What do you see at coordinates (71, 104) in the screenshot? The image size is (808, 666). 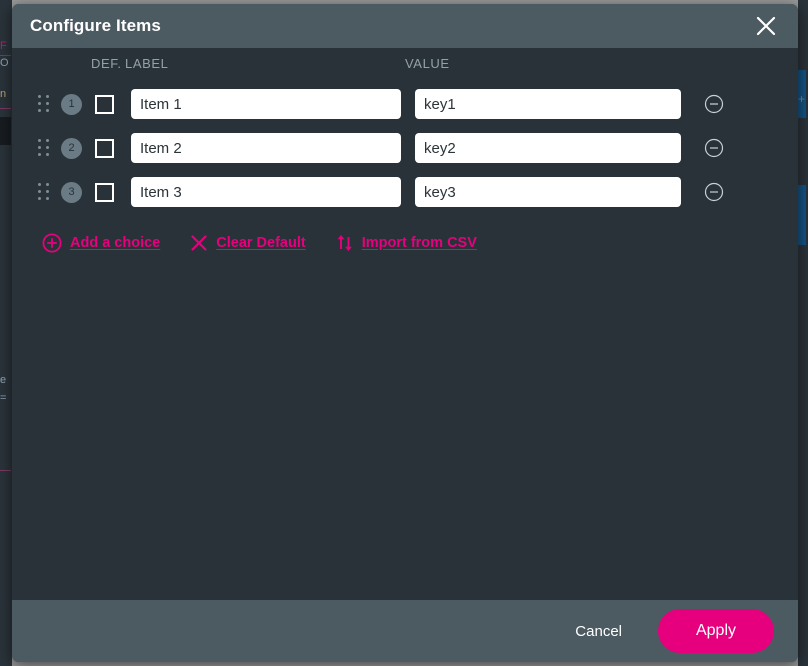 I see `row-index-badge: 1` at bounding box center [71, 104].